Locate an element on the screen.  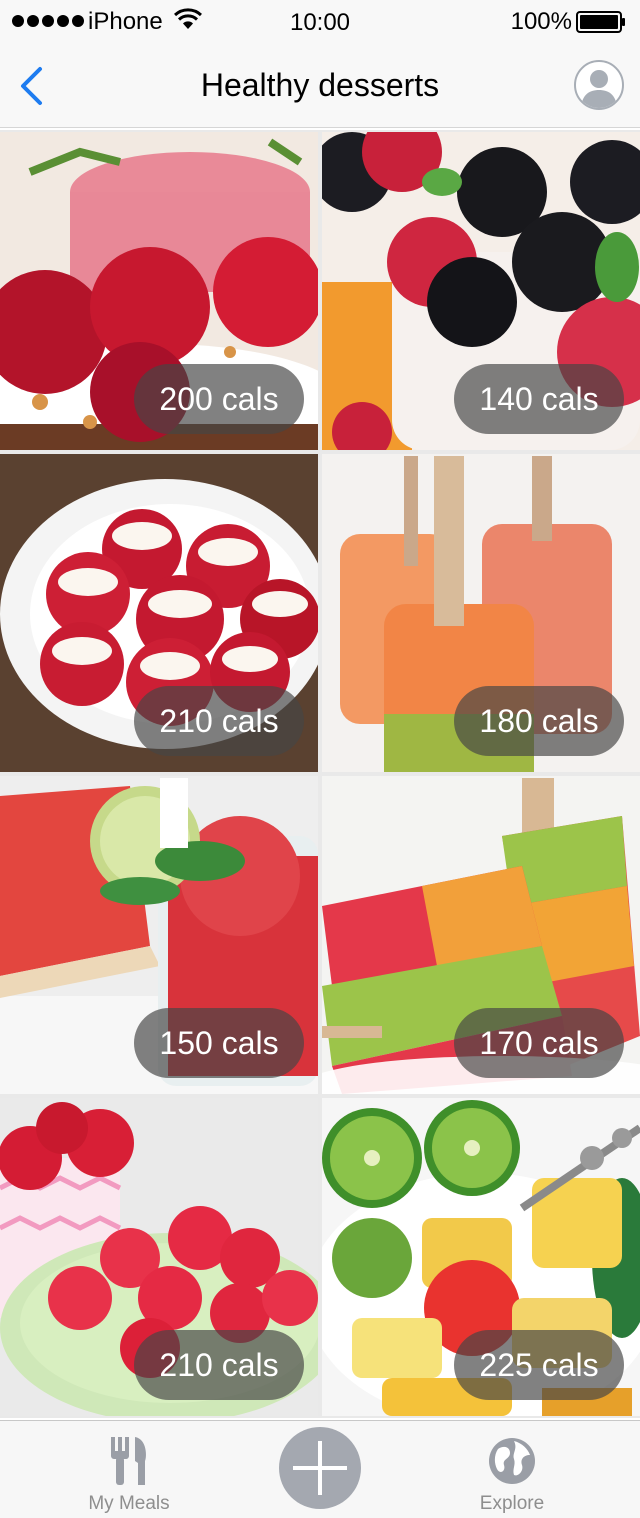
dessert-tile: 150 cals is located at coordinates (159, 935).